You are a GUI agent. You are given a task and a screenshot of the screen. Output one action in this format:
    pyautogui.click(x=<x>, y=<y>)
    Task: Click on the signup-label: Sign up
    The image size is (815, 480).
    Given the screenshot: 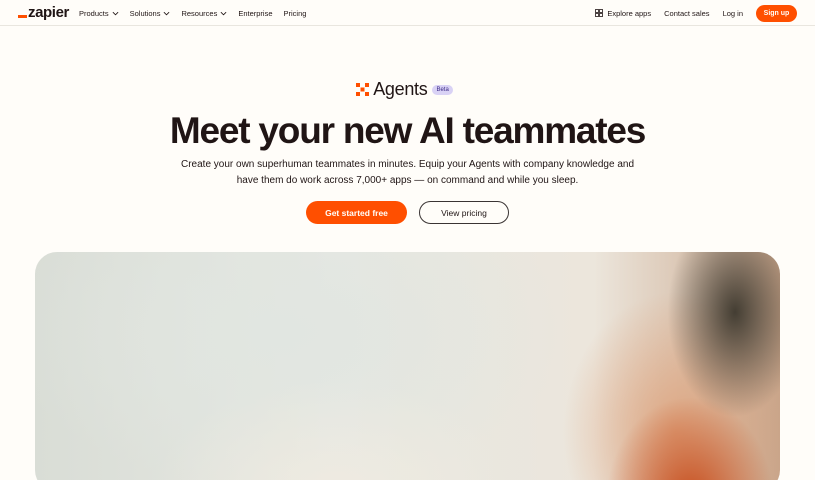 What is the action you would take?
    pyautogui.click(x=776, y=13)
    